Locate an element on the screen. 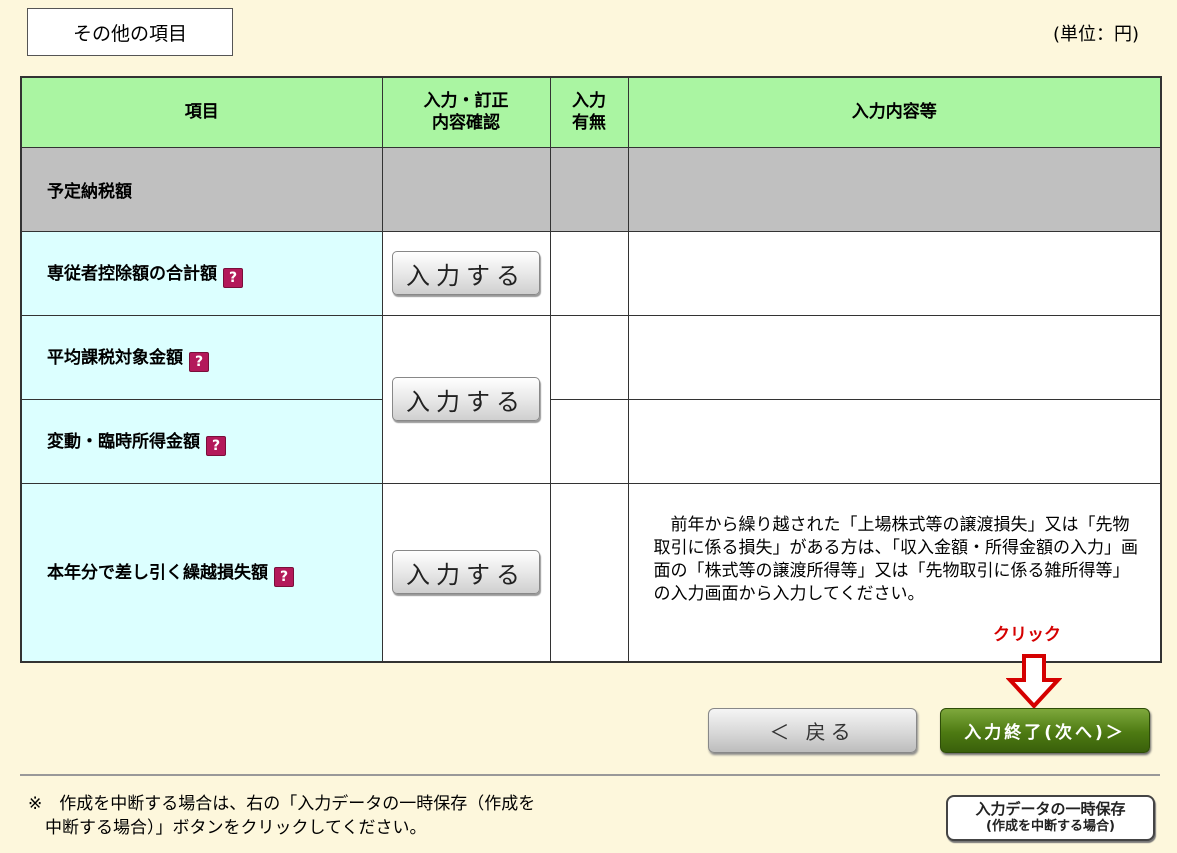 This screenshot has height=853, width=1177. header-present: 入力 有無 is located at coordinates (589, 112).